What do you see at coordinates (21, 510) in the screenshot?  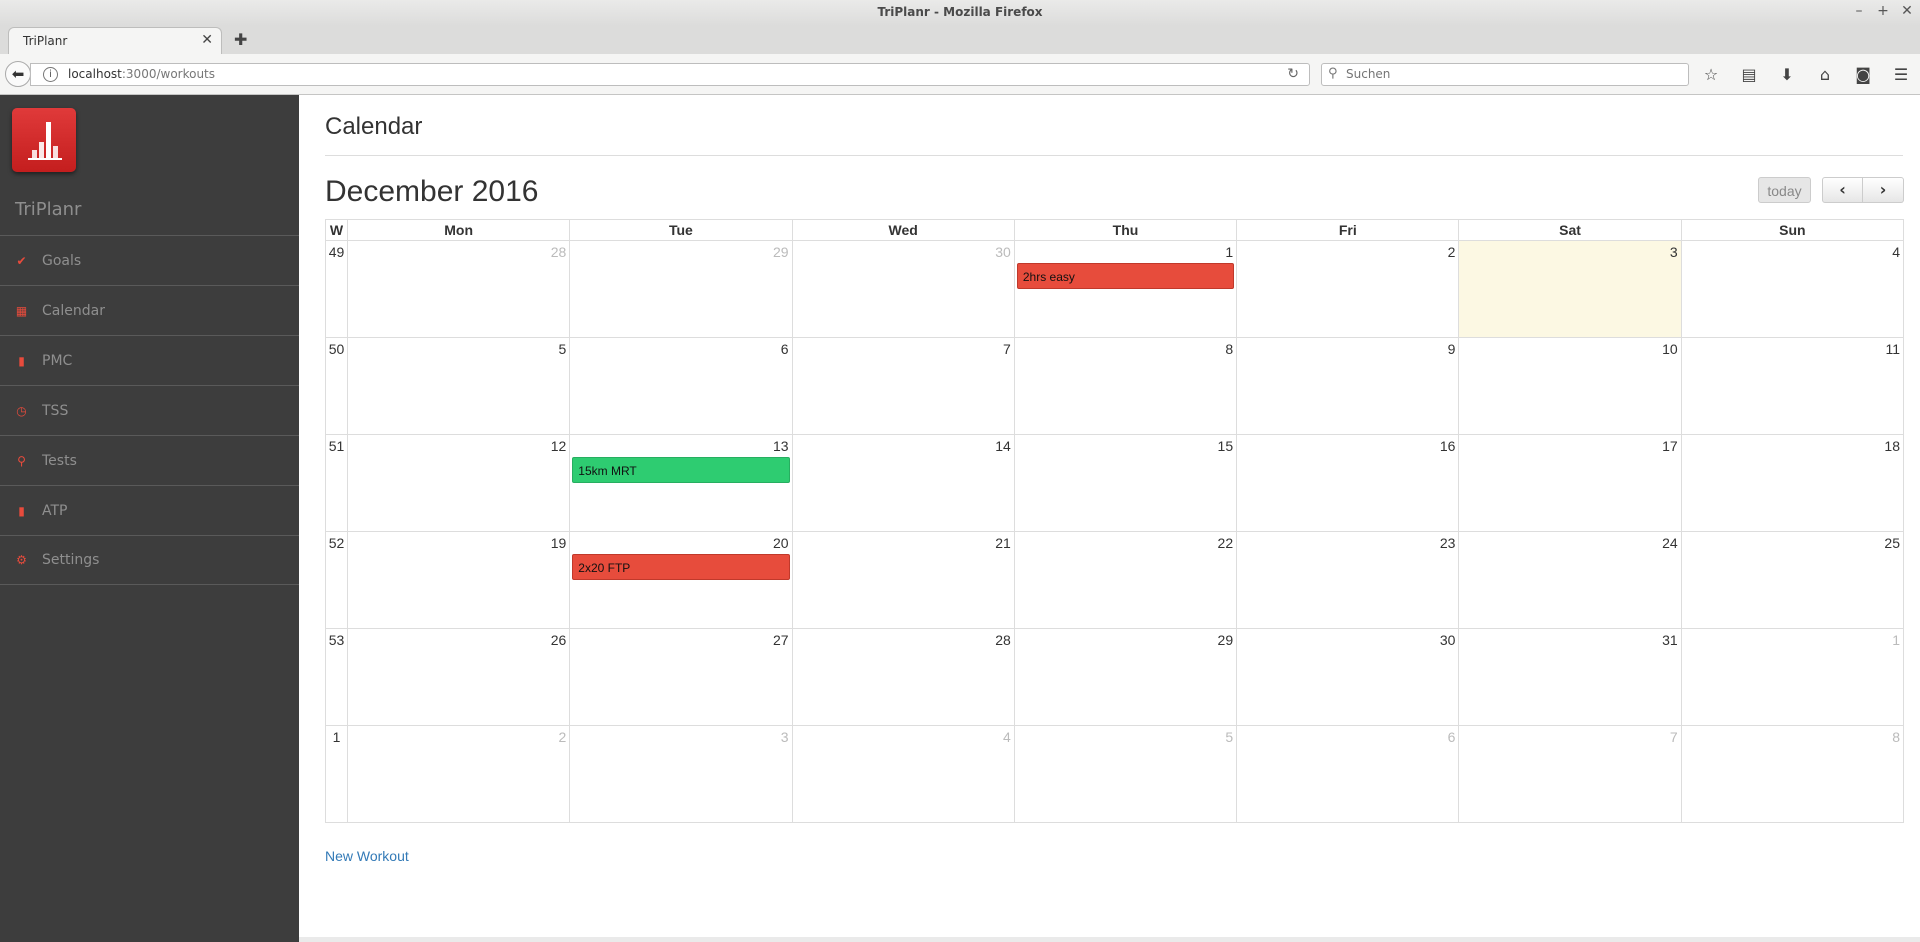 I see `bar-chart-icon: ▮` at bounding box center [21, 510].